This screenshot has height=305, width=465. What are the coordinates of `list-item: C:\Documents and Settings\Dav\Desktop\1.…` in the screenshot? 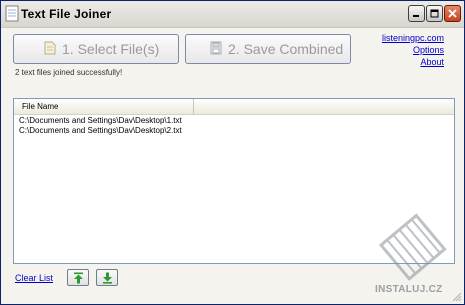 It's located at (100, 120).